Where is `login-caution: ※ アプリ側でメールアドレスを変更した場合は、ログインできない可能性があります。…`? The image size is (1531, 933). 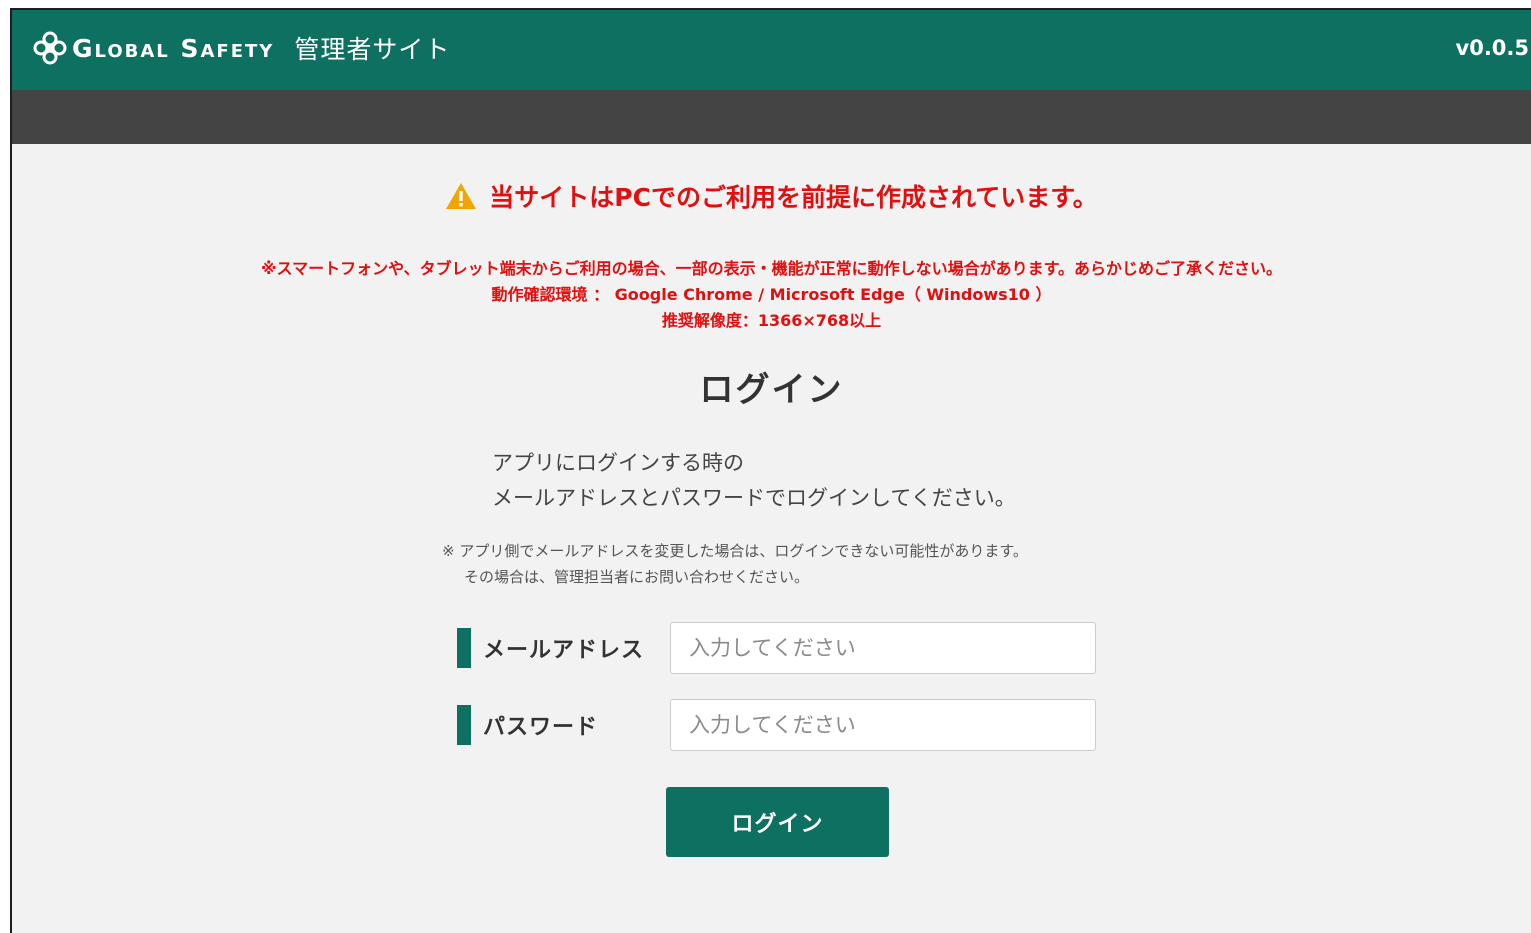 login-caution: ※ アプリ側でメールアドレスを変更した場合は、ログインできない可能性があります。… is located at coordinates (735, 564).